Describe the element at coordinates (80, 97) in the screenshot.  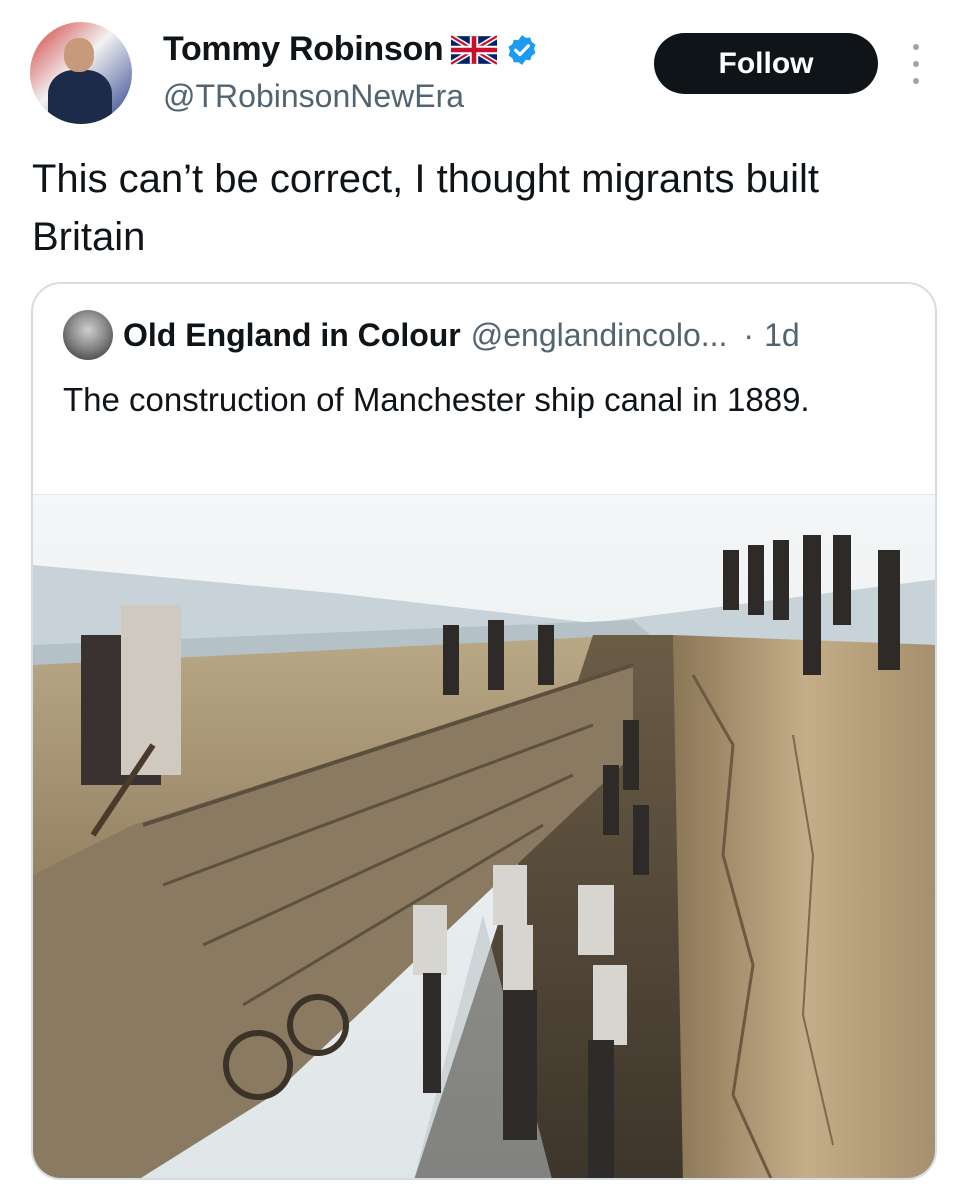
I see `avatar-figure-body` at that location.